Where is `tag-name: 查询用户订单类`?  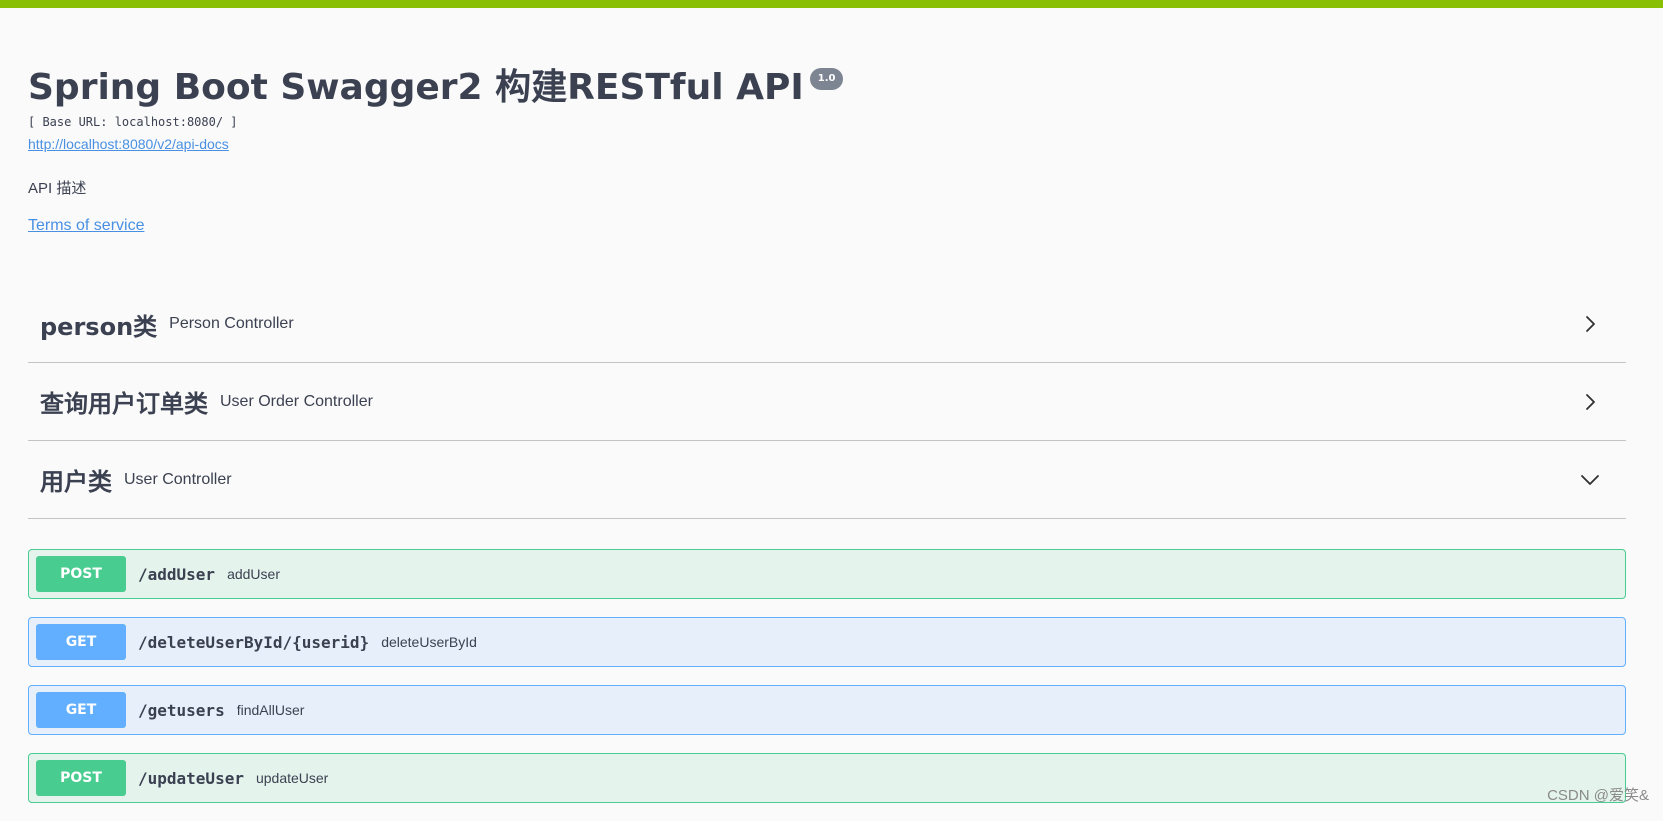 tag-name: 查询用户订单类 is located at coordinates (124, 404).